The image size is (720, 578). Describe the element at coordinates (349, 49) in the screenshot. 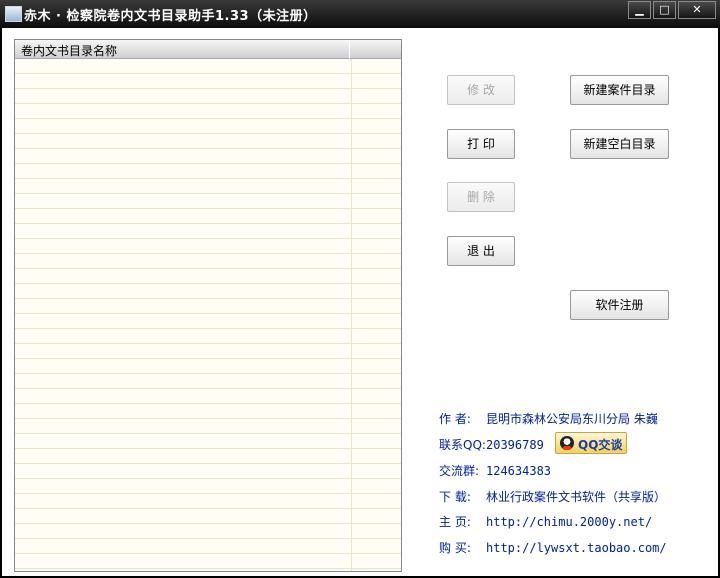

I see `header-separator` at that location.